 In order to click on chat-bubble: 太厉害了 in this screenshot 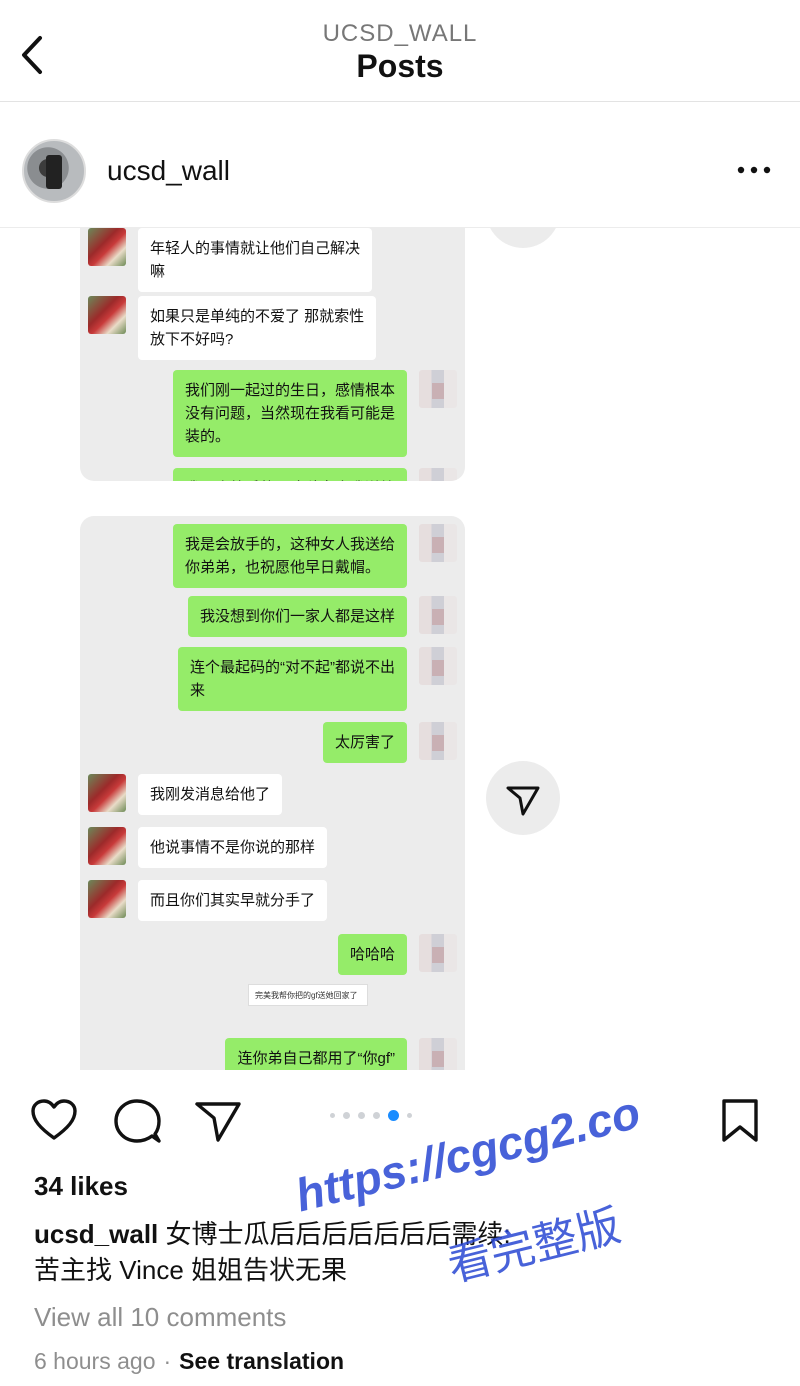, I will do `click(364, 742)`.